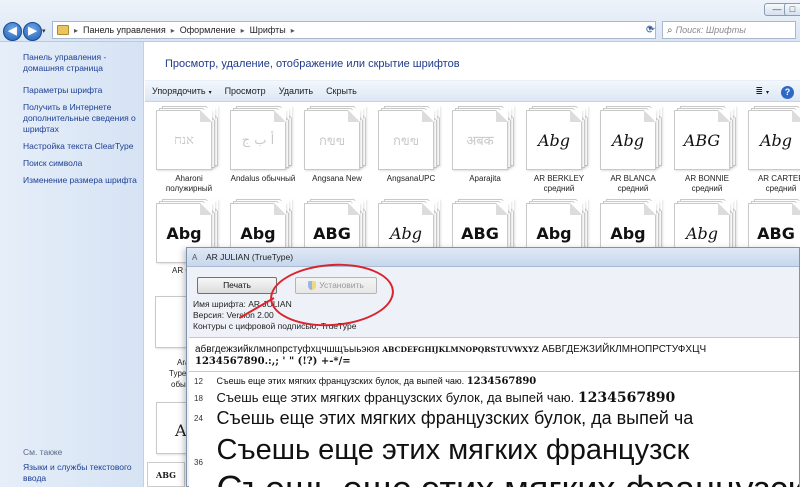  I want to click on breadcrumb-fonts: Шрифты, so click(268, 30).